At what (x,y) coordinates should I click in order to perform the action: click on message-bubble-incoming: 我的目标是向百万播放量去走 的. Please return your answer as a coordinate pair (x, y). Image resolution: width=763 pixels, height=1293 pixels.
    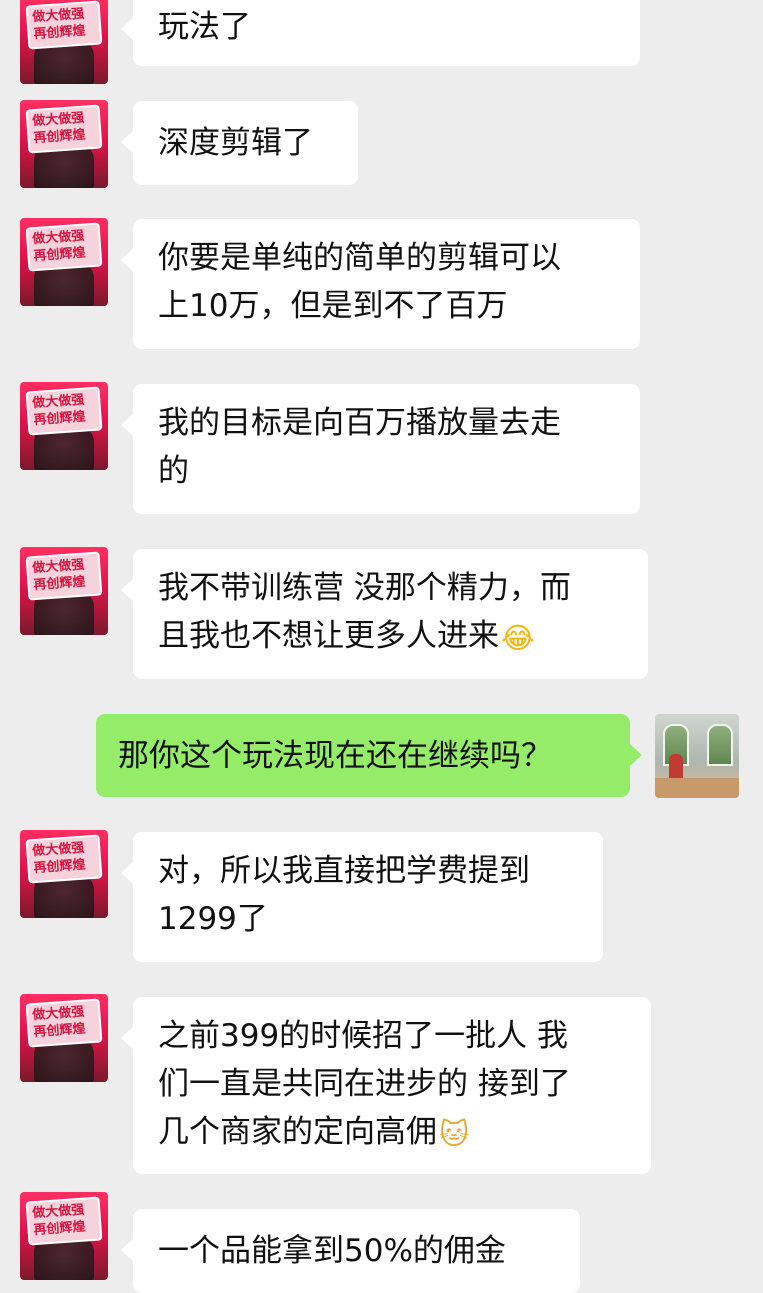
    Looking at the image, I should click on (380, 449).